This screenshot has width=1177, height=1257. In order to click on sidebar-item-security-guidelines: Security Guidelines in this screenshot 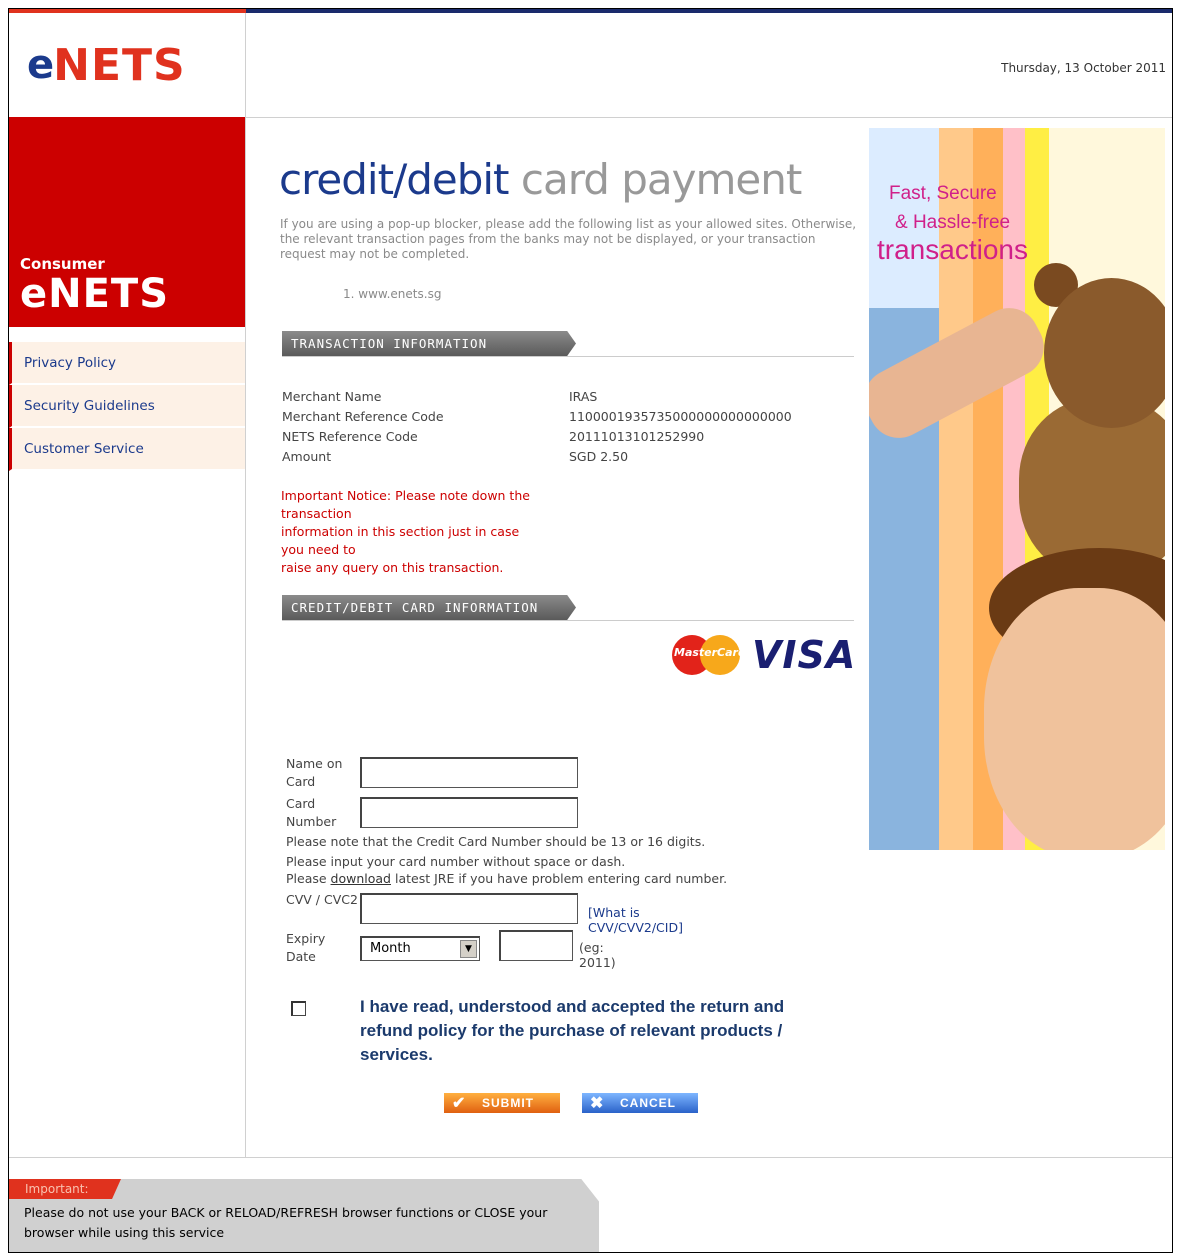, I will do `click(127, 406)`.